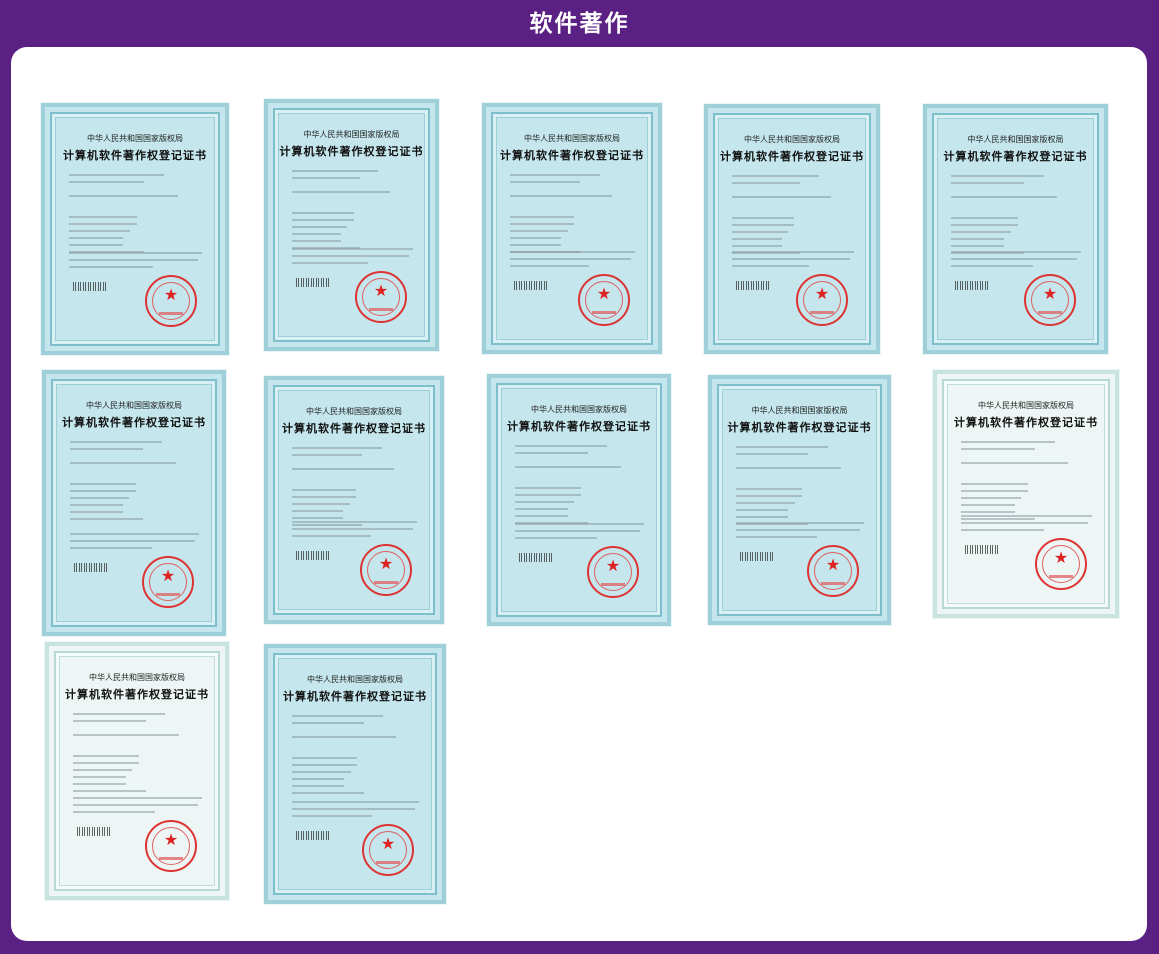 The width and height of the screenshot is (1159, 954). I want to click on page-title: 软件著作, so click(579, 24).